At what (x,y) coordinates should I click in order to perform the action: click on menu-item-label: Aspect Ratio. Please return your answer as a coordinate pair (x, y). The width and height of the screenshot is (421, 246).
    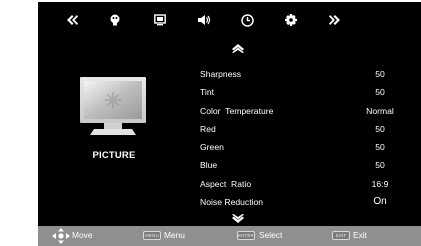
    Looking at the image, I should click on (226, 183).